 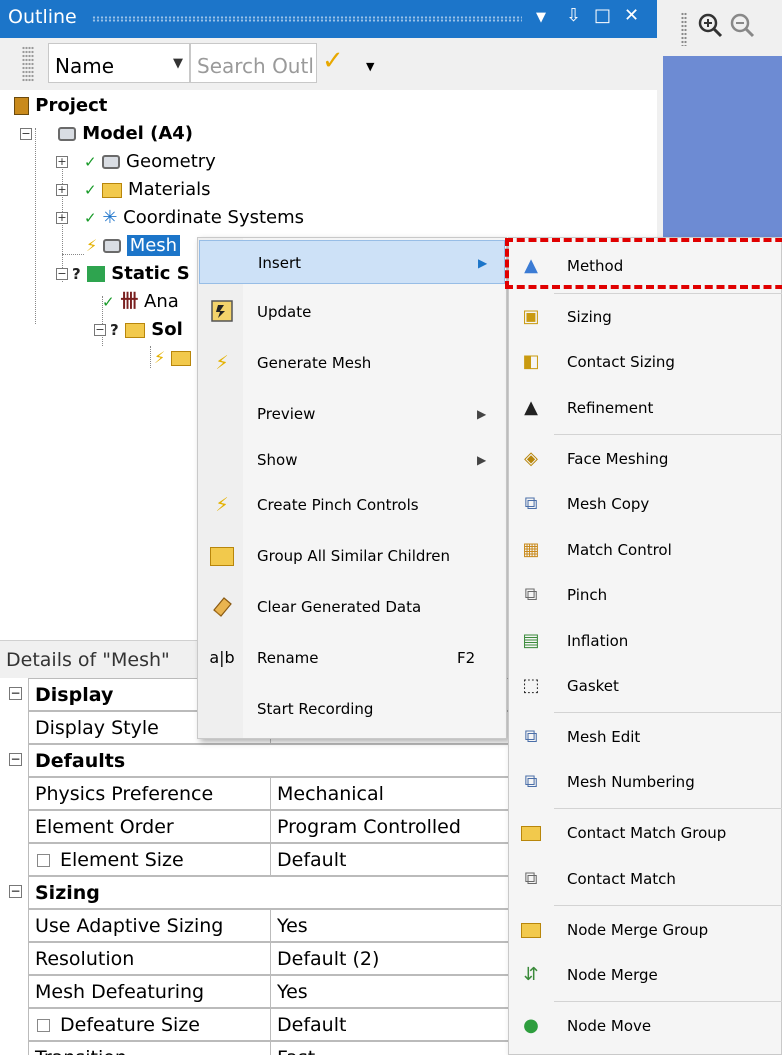 I want to click on menu-item-clear-generated-data: Clear Generated Data, so click(x=352, y=607).